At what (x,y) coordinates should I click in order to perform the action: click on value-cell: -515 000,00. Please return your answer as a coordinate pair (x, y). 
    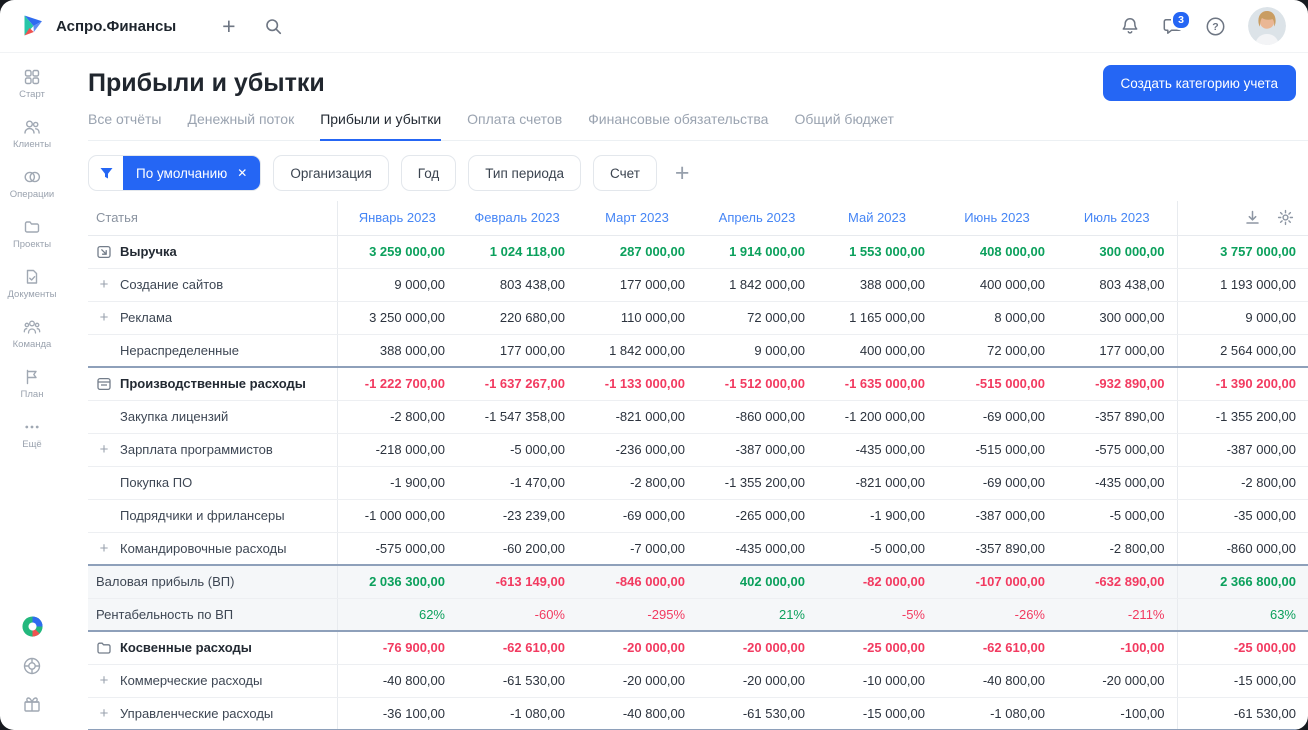
    Looking at the image, I should click on (997, 450).